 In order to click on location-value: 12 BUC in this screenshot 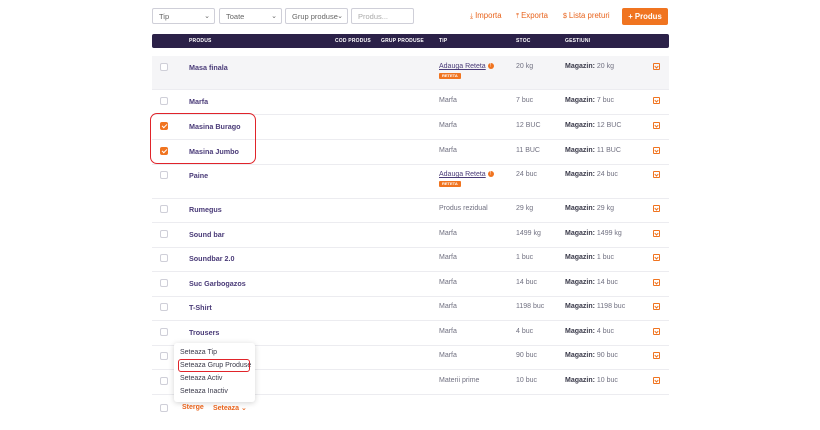, I will do `click(609, 125)`.